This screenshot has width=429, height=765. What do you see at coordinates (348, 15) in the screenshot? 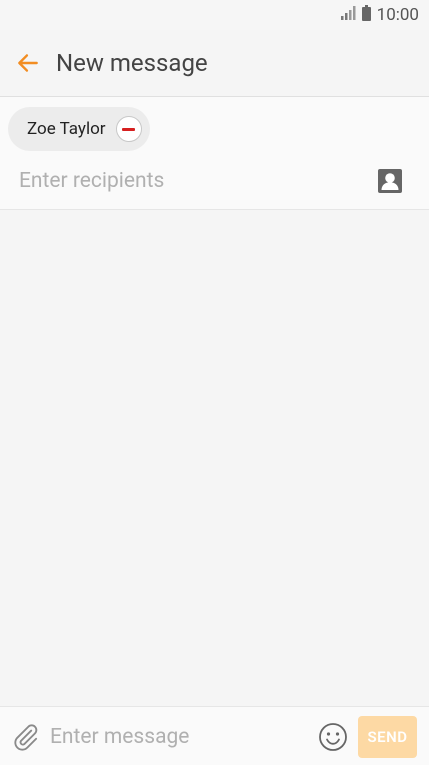
I see `signal-icon` at bounding box center [348, 15].